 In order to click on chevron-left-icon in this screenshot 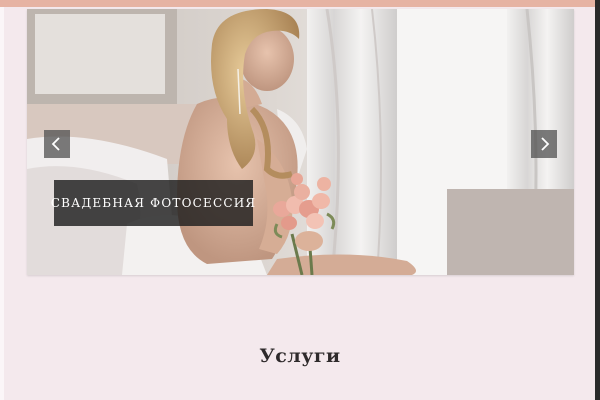, I will do `click(55, 144)`.